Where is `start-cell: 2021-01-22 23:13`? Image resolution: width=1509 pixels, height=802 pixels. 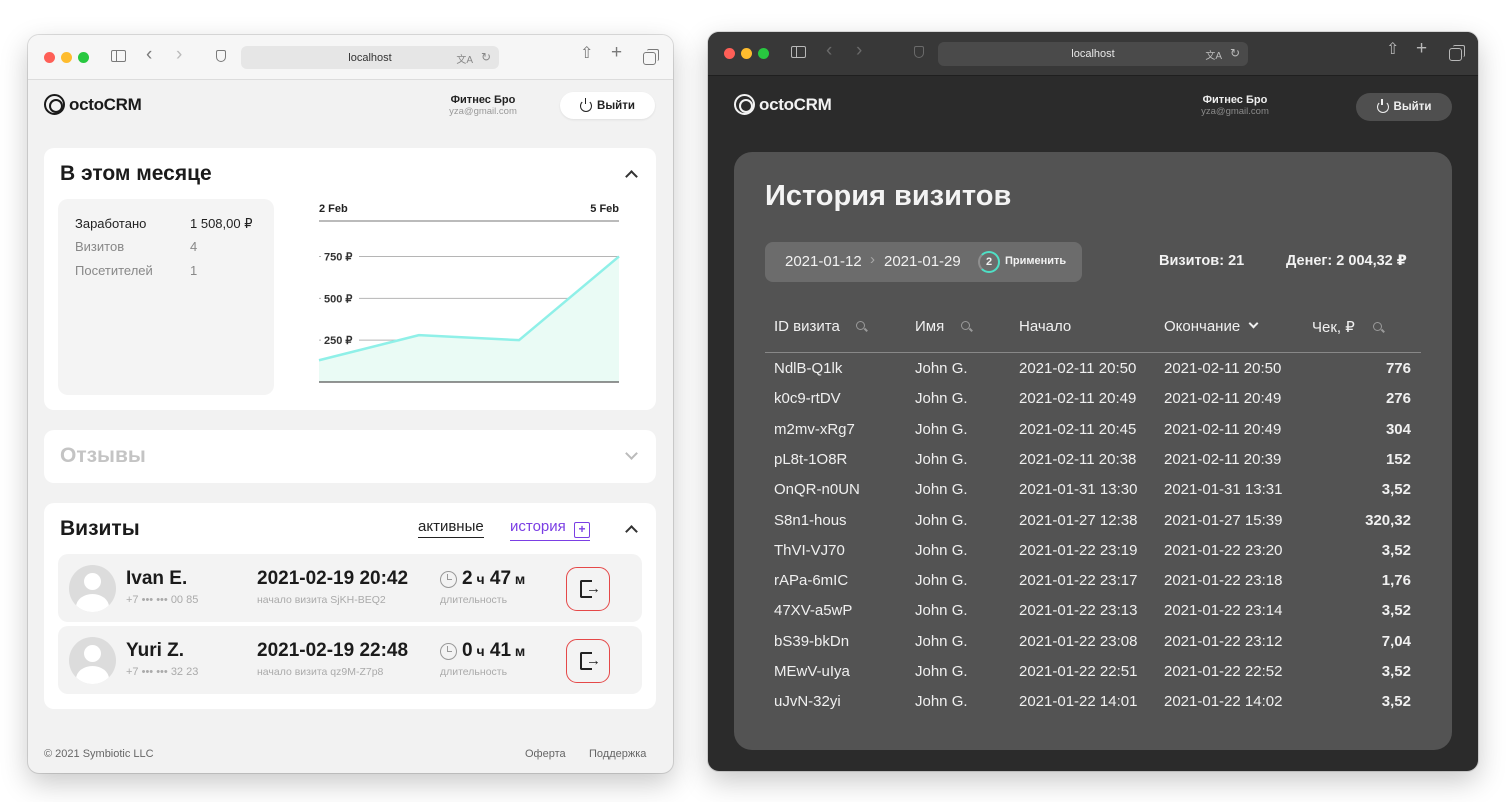
start-cell: 2021-01-22 23:13 is located at coordinates (1078, 611).